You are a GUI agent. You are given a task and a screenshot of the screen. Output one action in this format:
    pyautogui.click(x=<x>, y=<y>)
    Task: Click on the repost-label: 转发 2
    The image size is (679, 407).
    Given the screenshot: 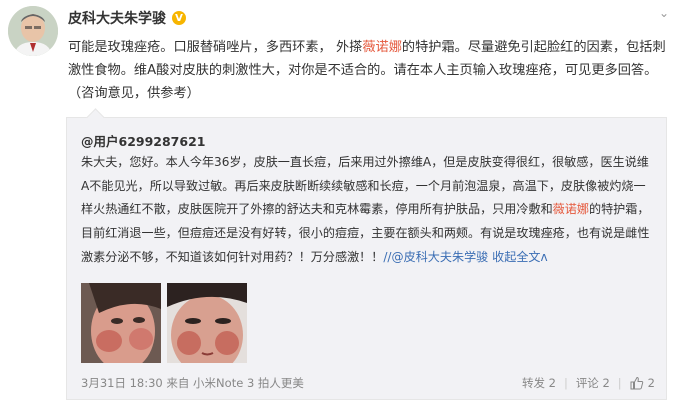 What is the action you would take?
    pyautogui.click(x=538, y=383)
    